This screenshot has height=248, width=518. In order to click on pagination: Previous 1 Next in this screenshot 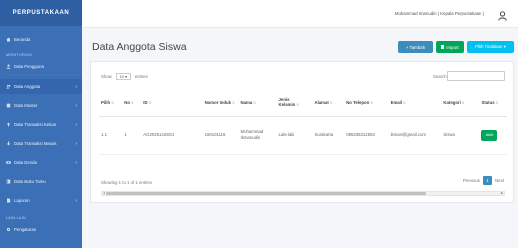, I will do `click(483, 180)`.